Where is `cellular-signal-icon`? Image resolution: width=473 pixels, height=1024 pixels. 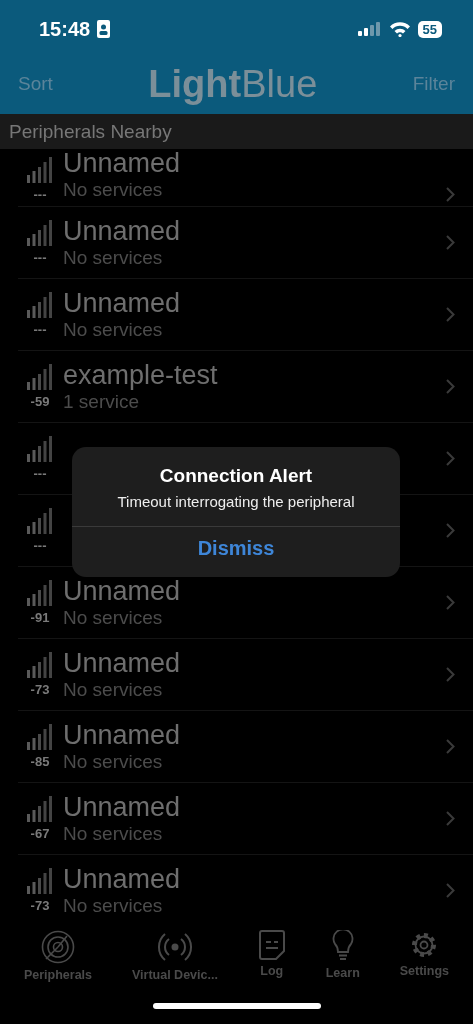
cellular-signal-icon is located at coordinates (369, 29).